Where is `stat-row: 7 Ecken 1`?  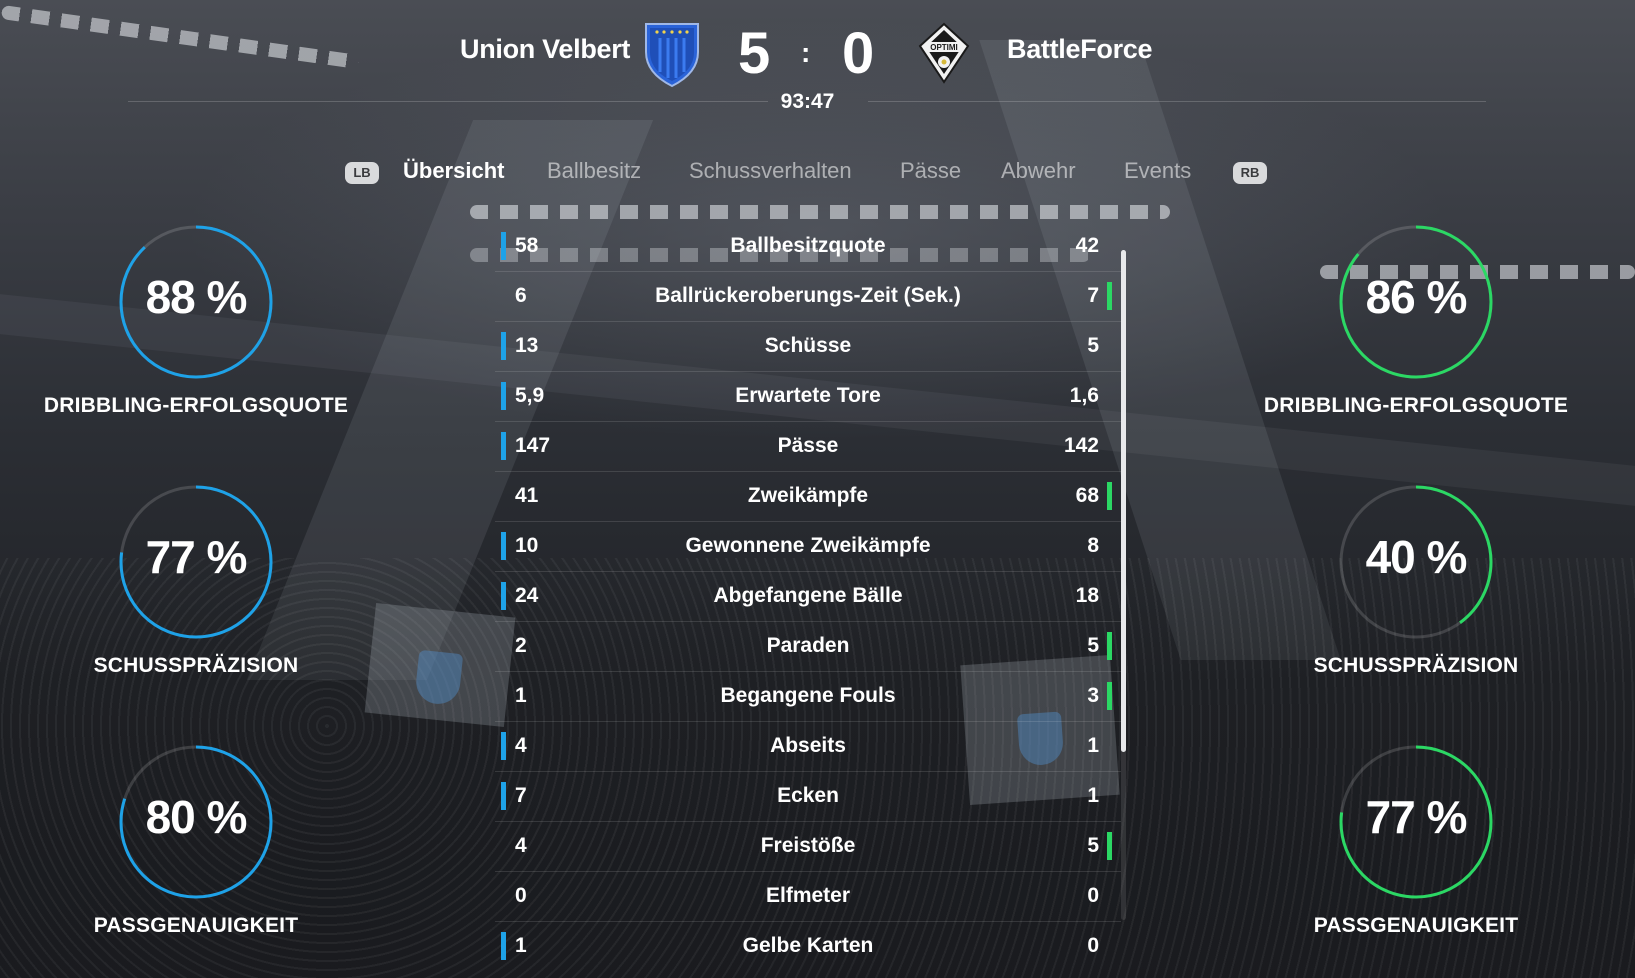
stat-row: 7 Ecken 1 is located at coordinates (808, 797).